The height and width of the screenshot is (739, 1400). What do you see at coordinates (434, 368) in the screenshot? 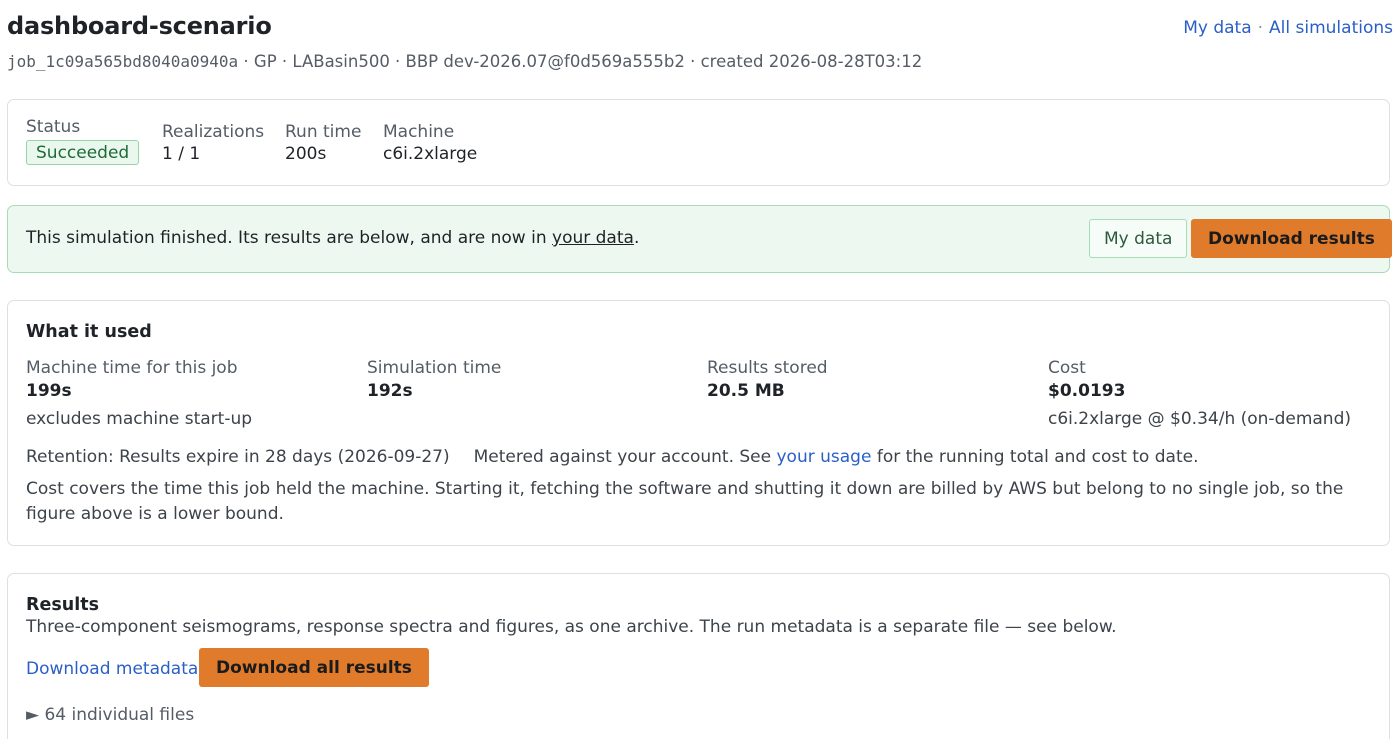
I see `simulation-time-label: Simulation time` at bounding box center [434, 368].